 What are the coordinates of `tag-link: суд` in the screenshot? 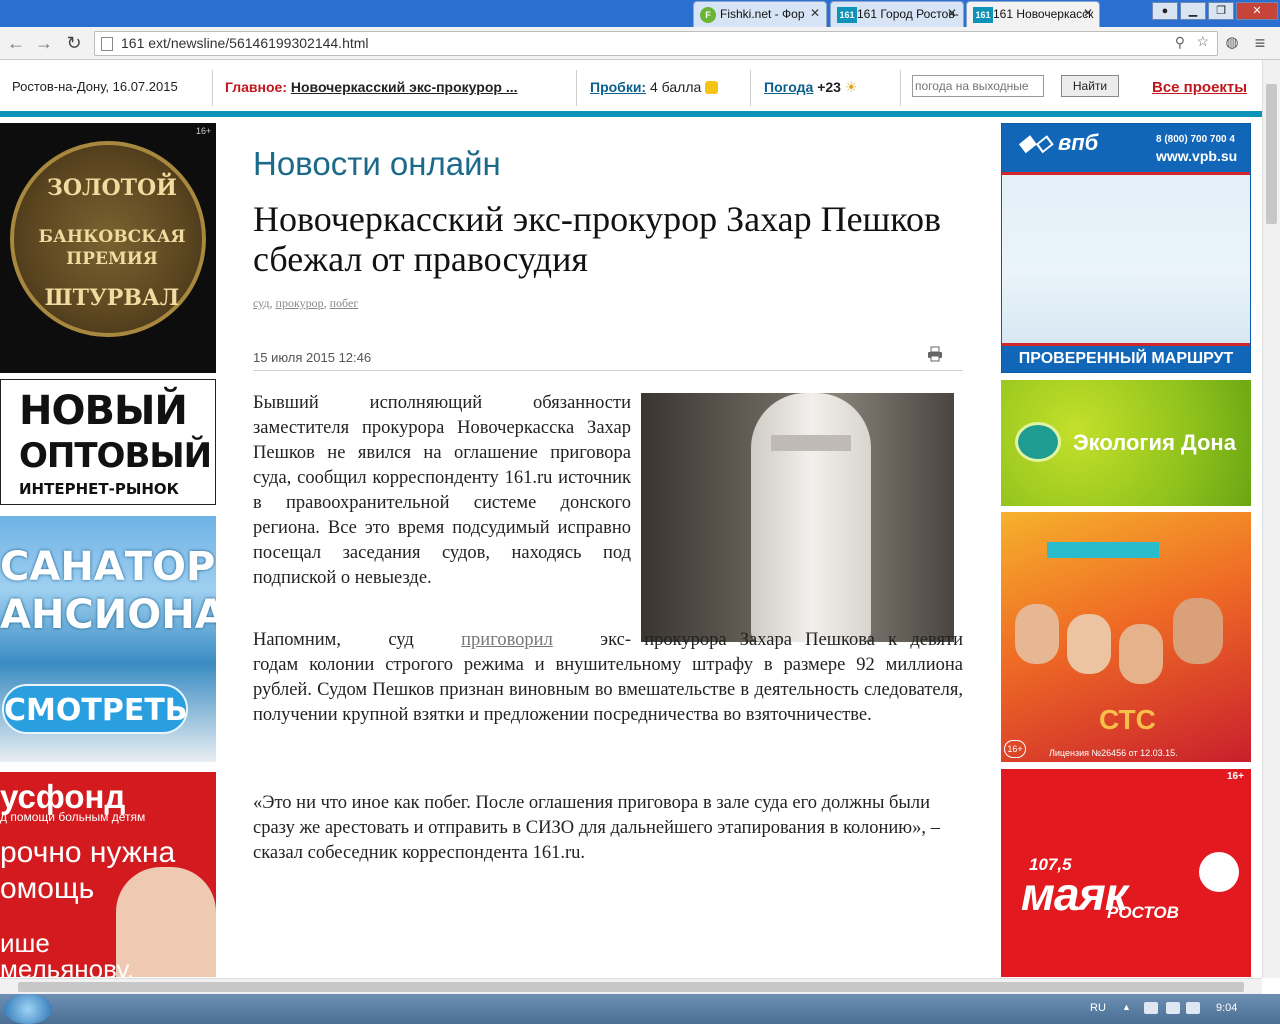 It's located at (261, 303).